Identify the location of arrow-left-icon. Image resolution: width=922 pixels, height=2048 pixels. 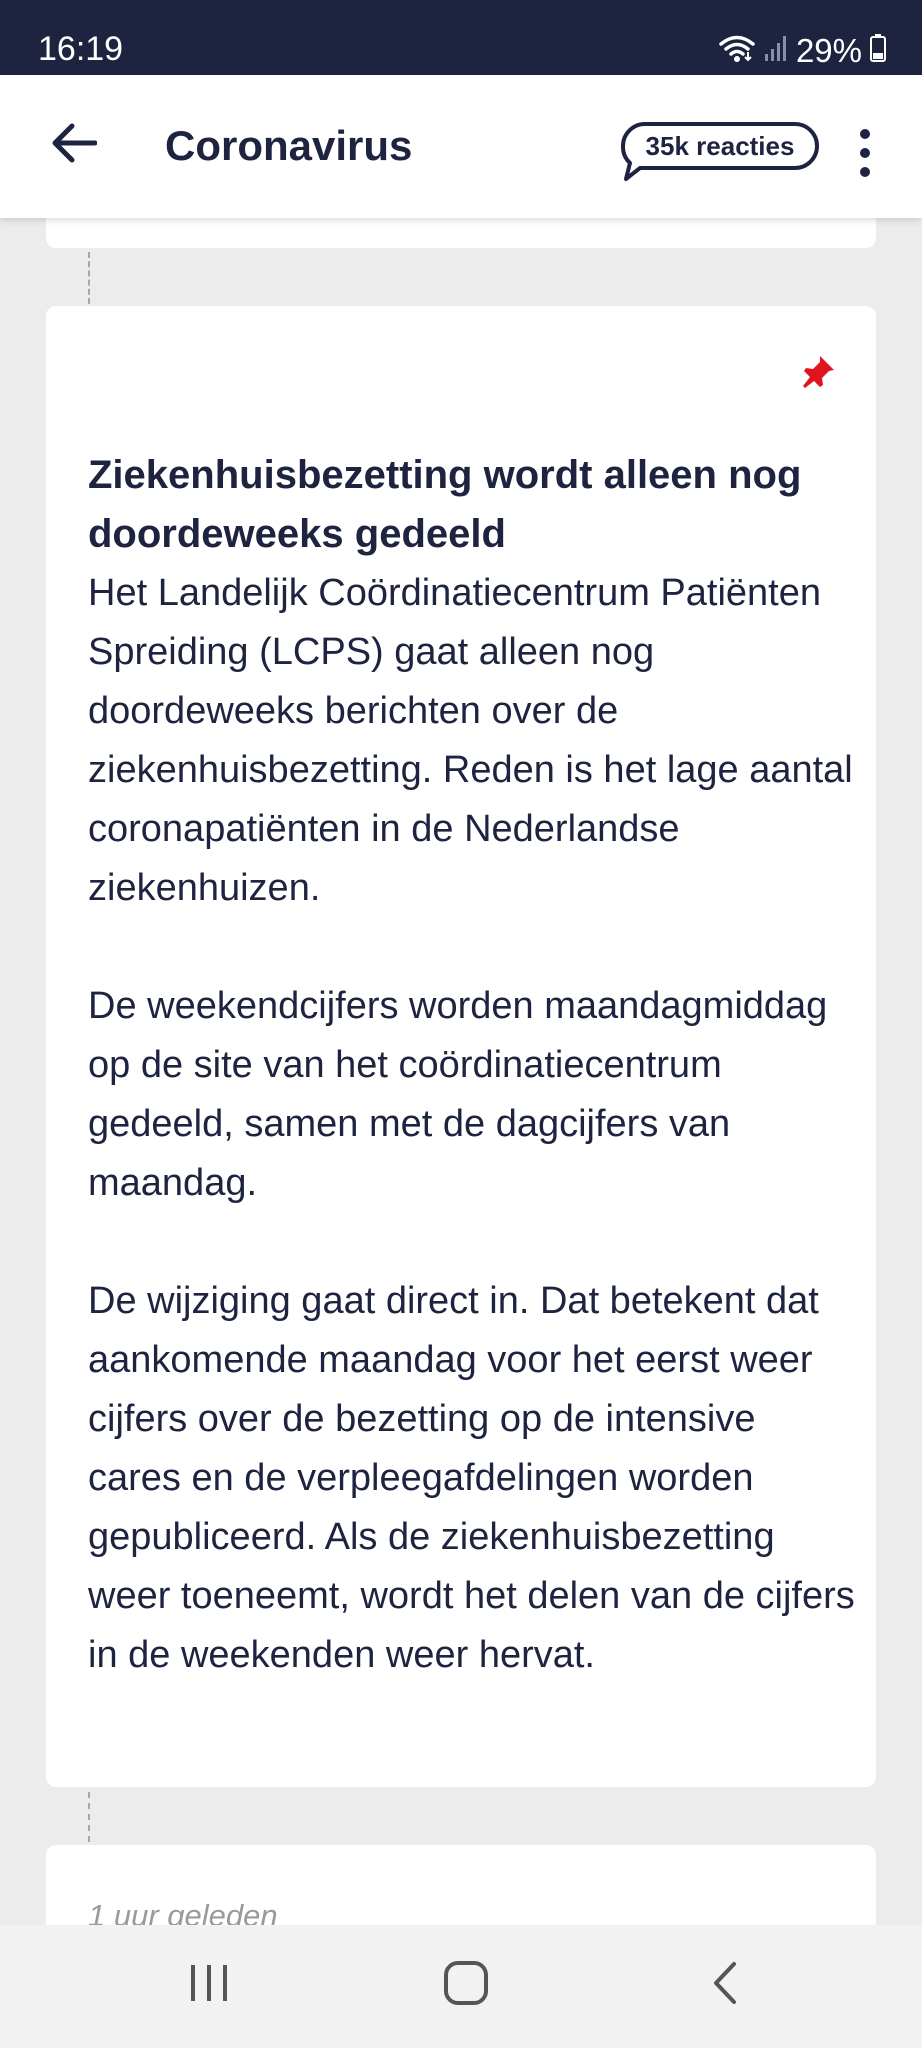
(74, 145).